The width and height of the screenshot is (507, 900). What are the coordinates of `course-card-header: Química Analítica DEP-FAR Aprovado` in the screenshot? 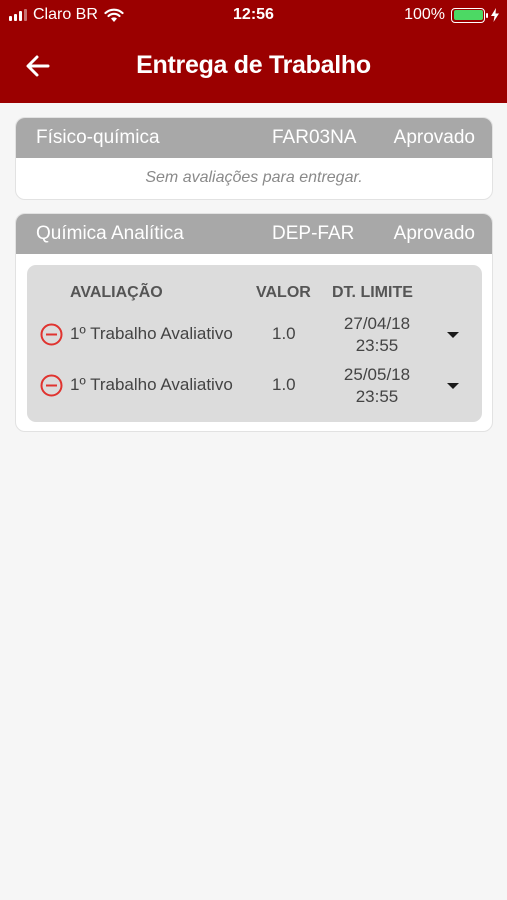 It's located at (254, 234).